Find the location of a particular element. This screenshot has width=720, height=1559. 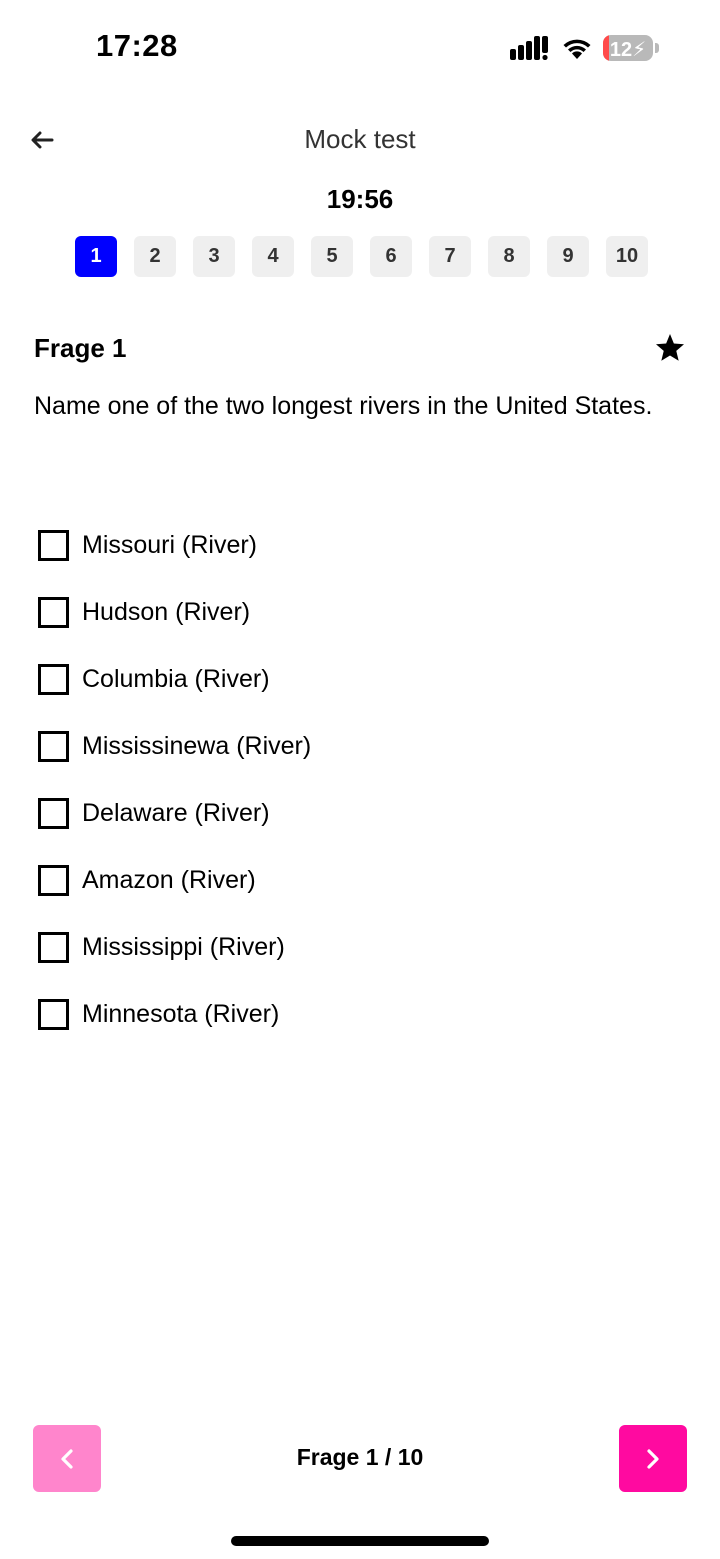

question-nav-item: 6 is located at coordinates (391, 256).